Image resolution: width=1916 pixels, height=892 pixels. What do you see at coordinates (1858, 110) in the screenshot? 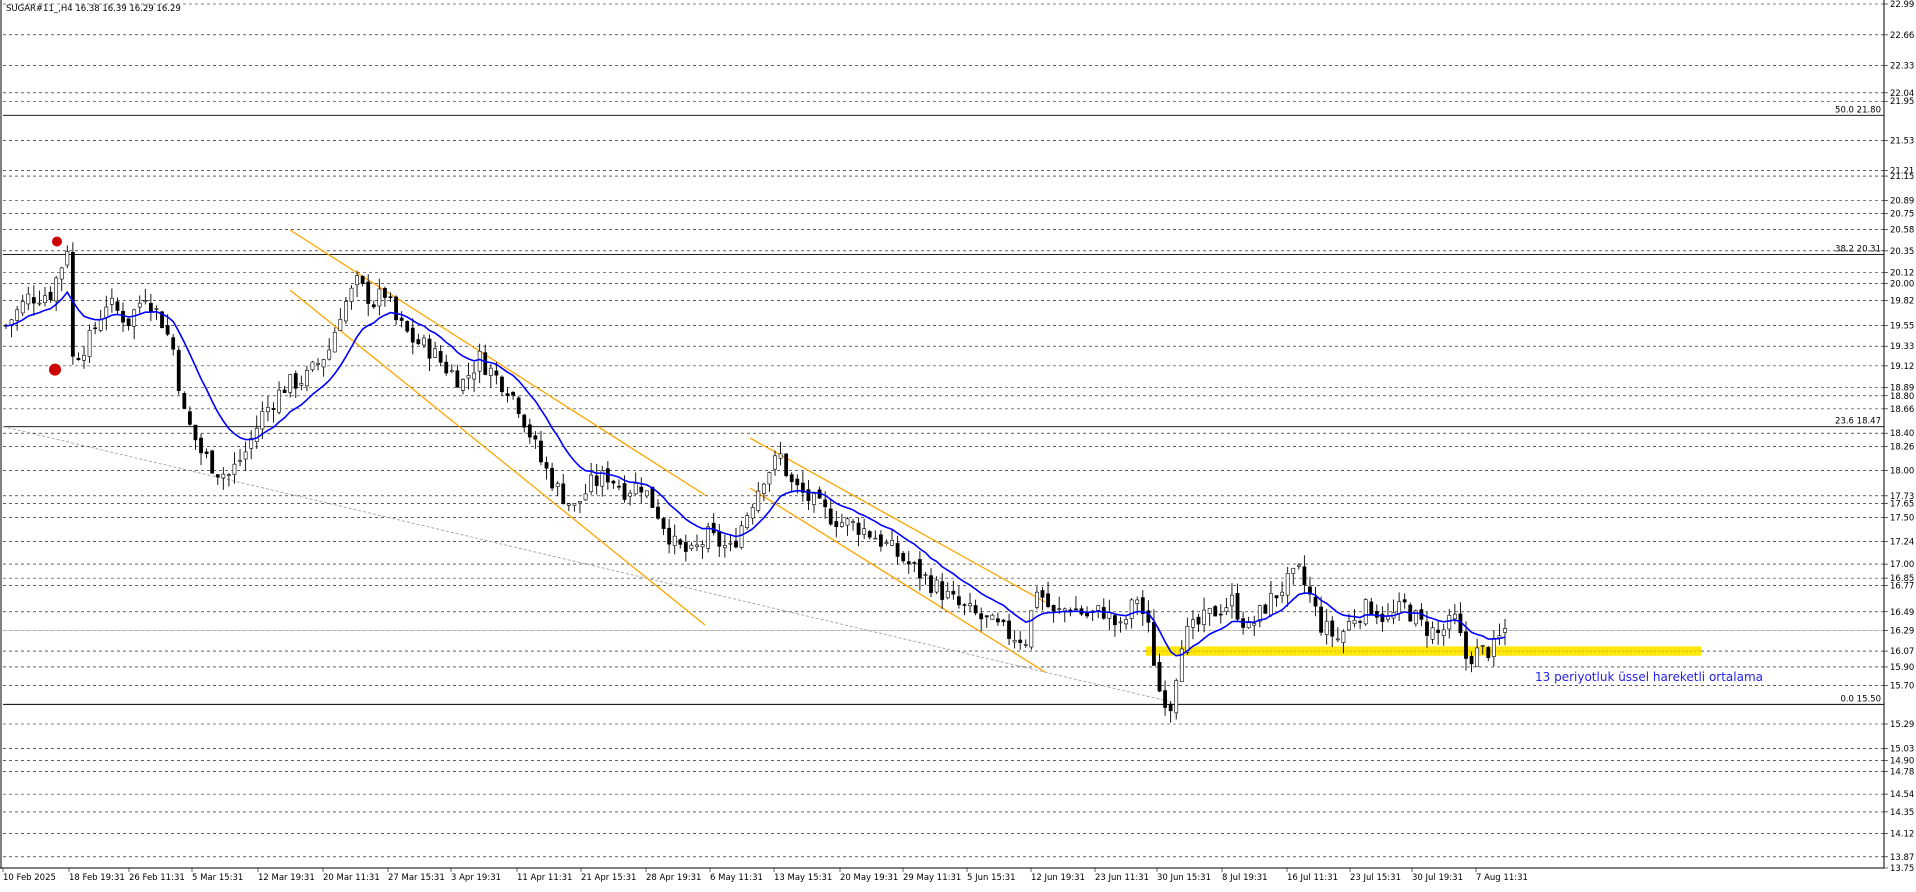
I see `fib-level-label: 50.0 21.80` at bounding box center [1858, 110].